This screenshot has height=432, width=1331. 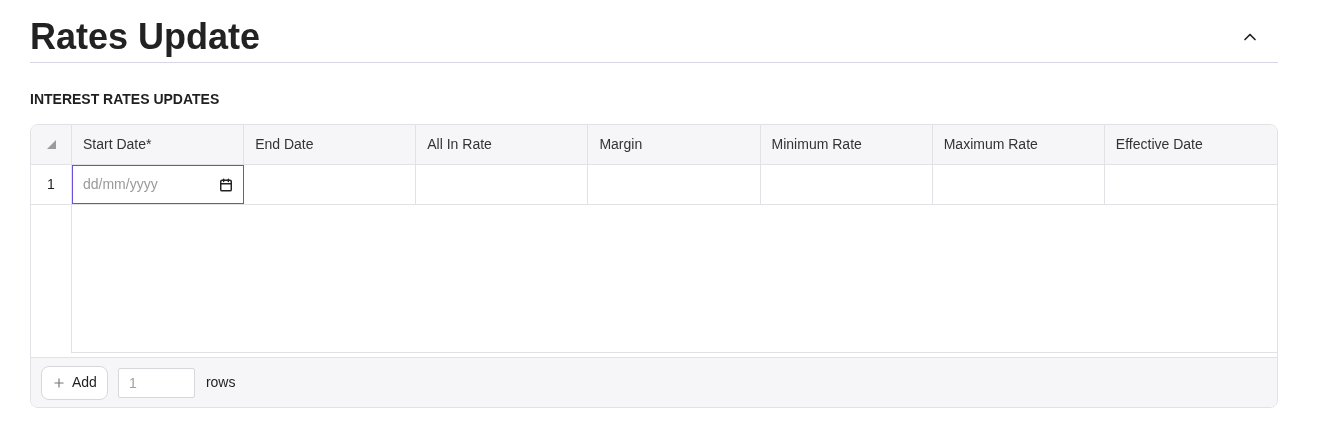 I want to click on calendar-icon, so click(x=226, y=184).